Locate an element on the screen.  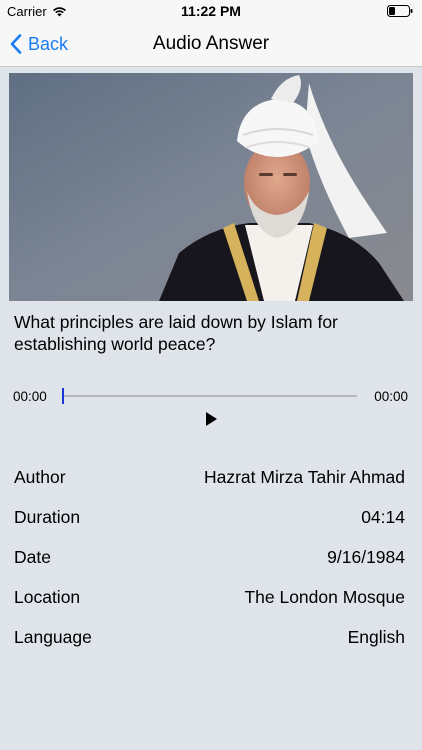
detail-label: Language is located at coordinates (53, 637).